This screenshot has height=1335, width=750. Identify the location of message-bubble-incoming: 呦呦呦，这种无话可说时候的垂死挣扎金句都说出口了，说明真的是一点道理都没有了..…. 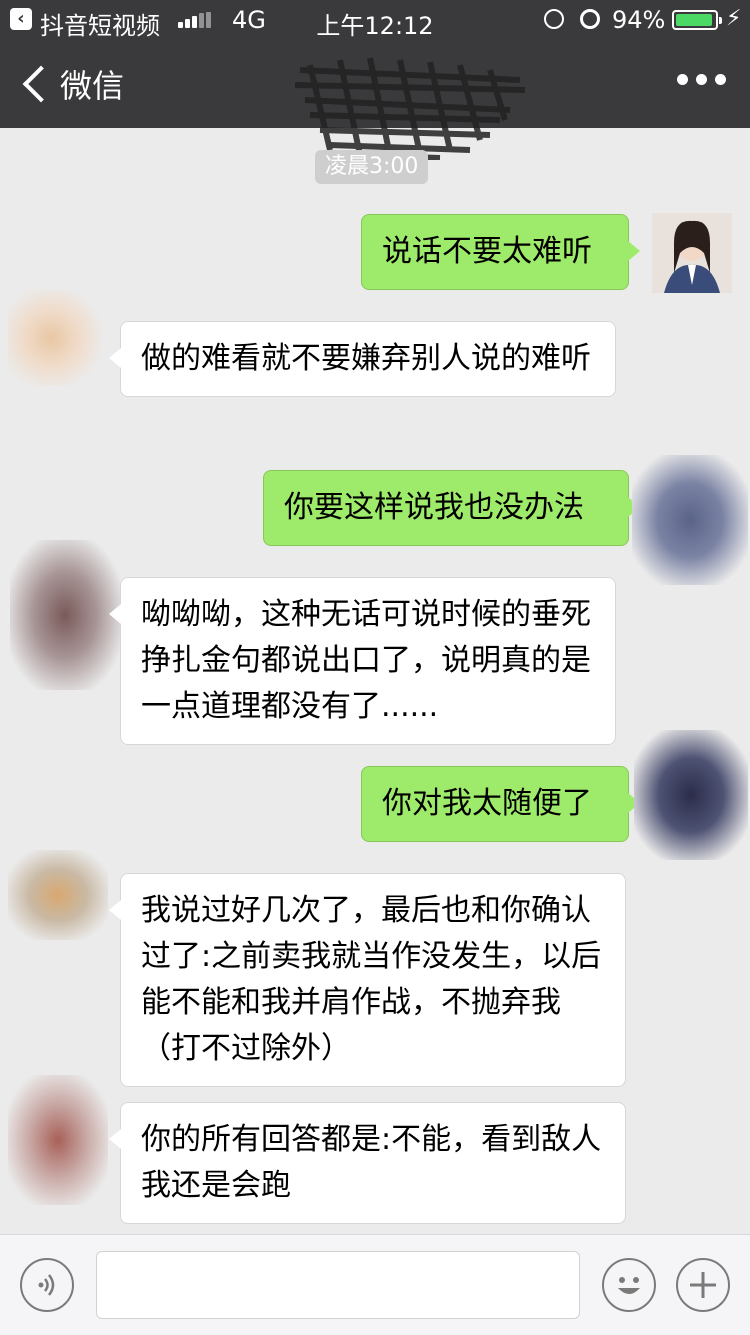
(362, 661).